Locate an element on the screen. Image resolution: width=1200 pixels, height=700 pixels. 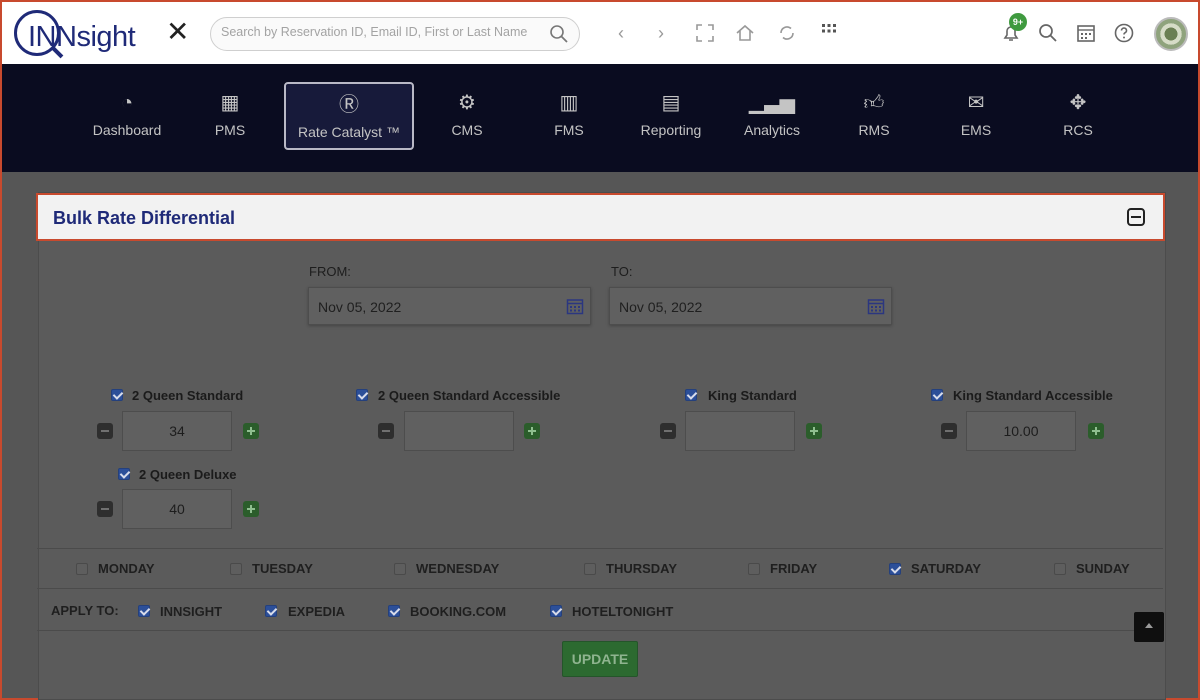
rate-catalyst-icon: Ⓡ is located at coordinates (349, 105).